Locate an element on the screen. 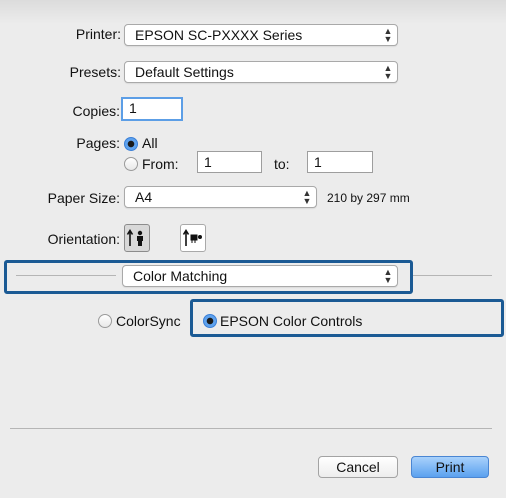  bottom-separator is located at coordinates (251, 428).